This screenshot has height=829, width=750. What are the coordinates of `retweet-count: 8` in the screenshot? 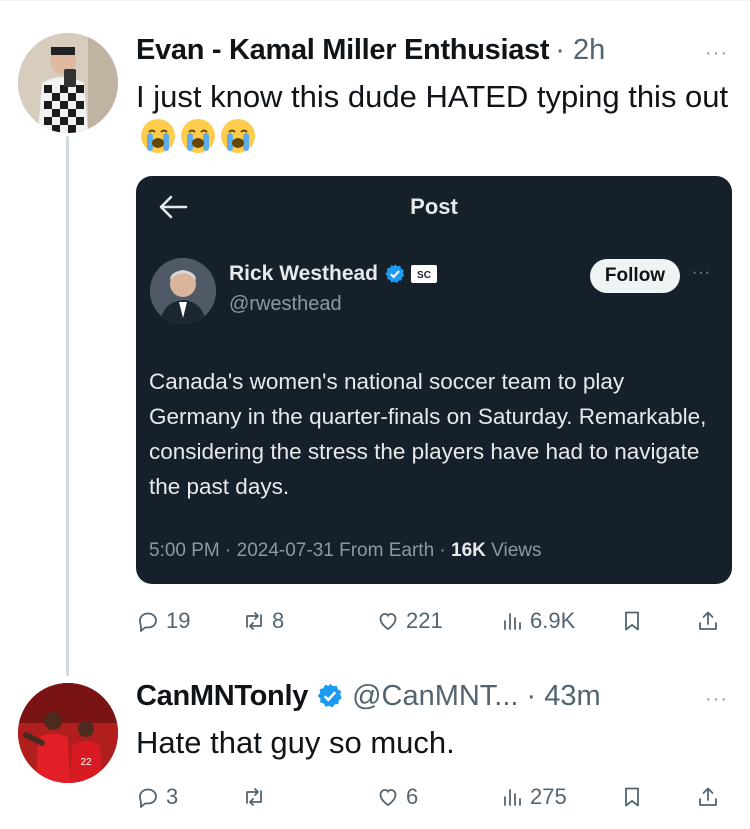 It's located at (278, 620).